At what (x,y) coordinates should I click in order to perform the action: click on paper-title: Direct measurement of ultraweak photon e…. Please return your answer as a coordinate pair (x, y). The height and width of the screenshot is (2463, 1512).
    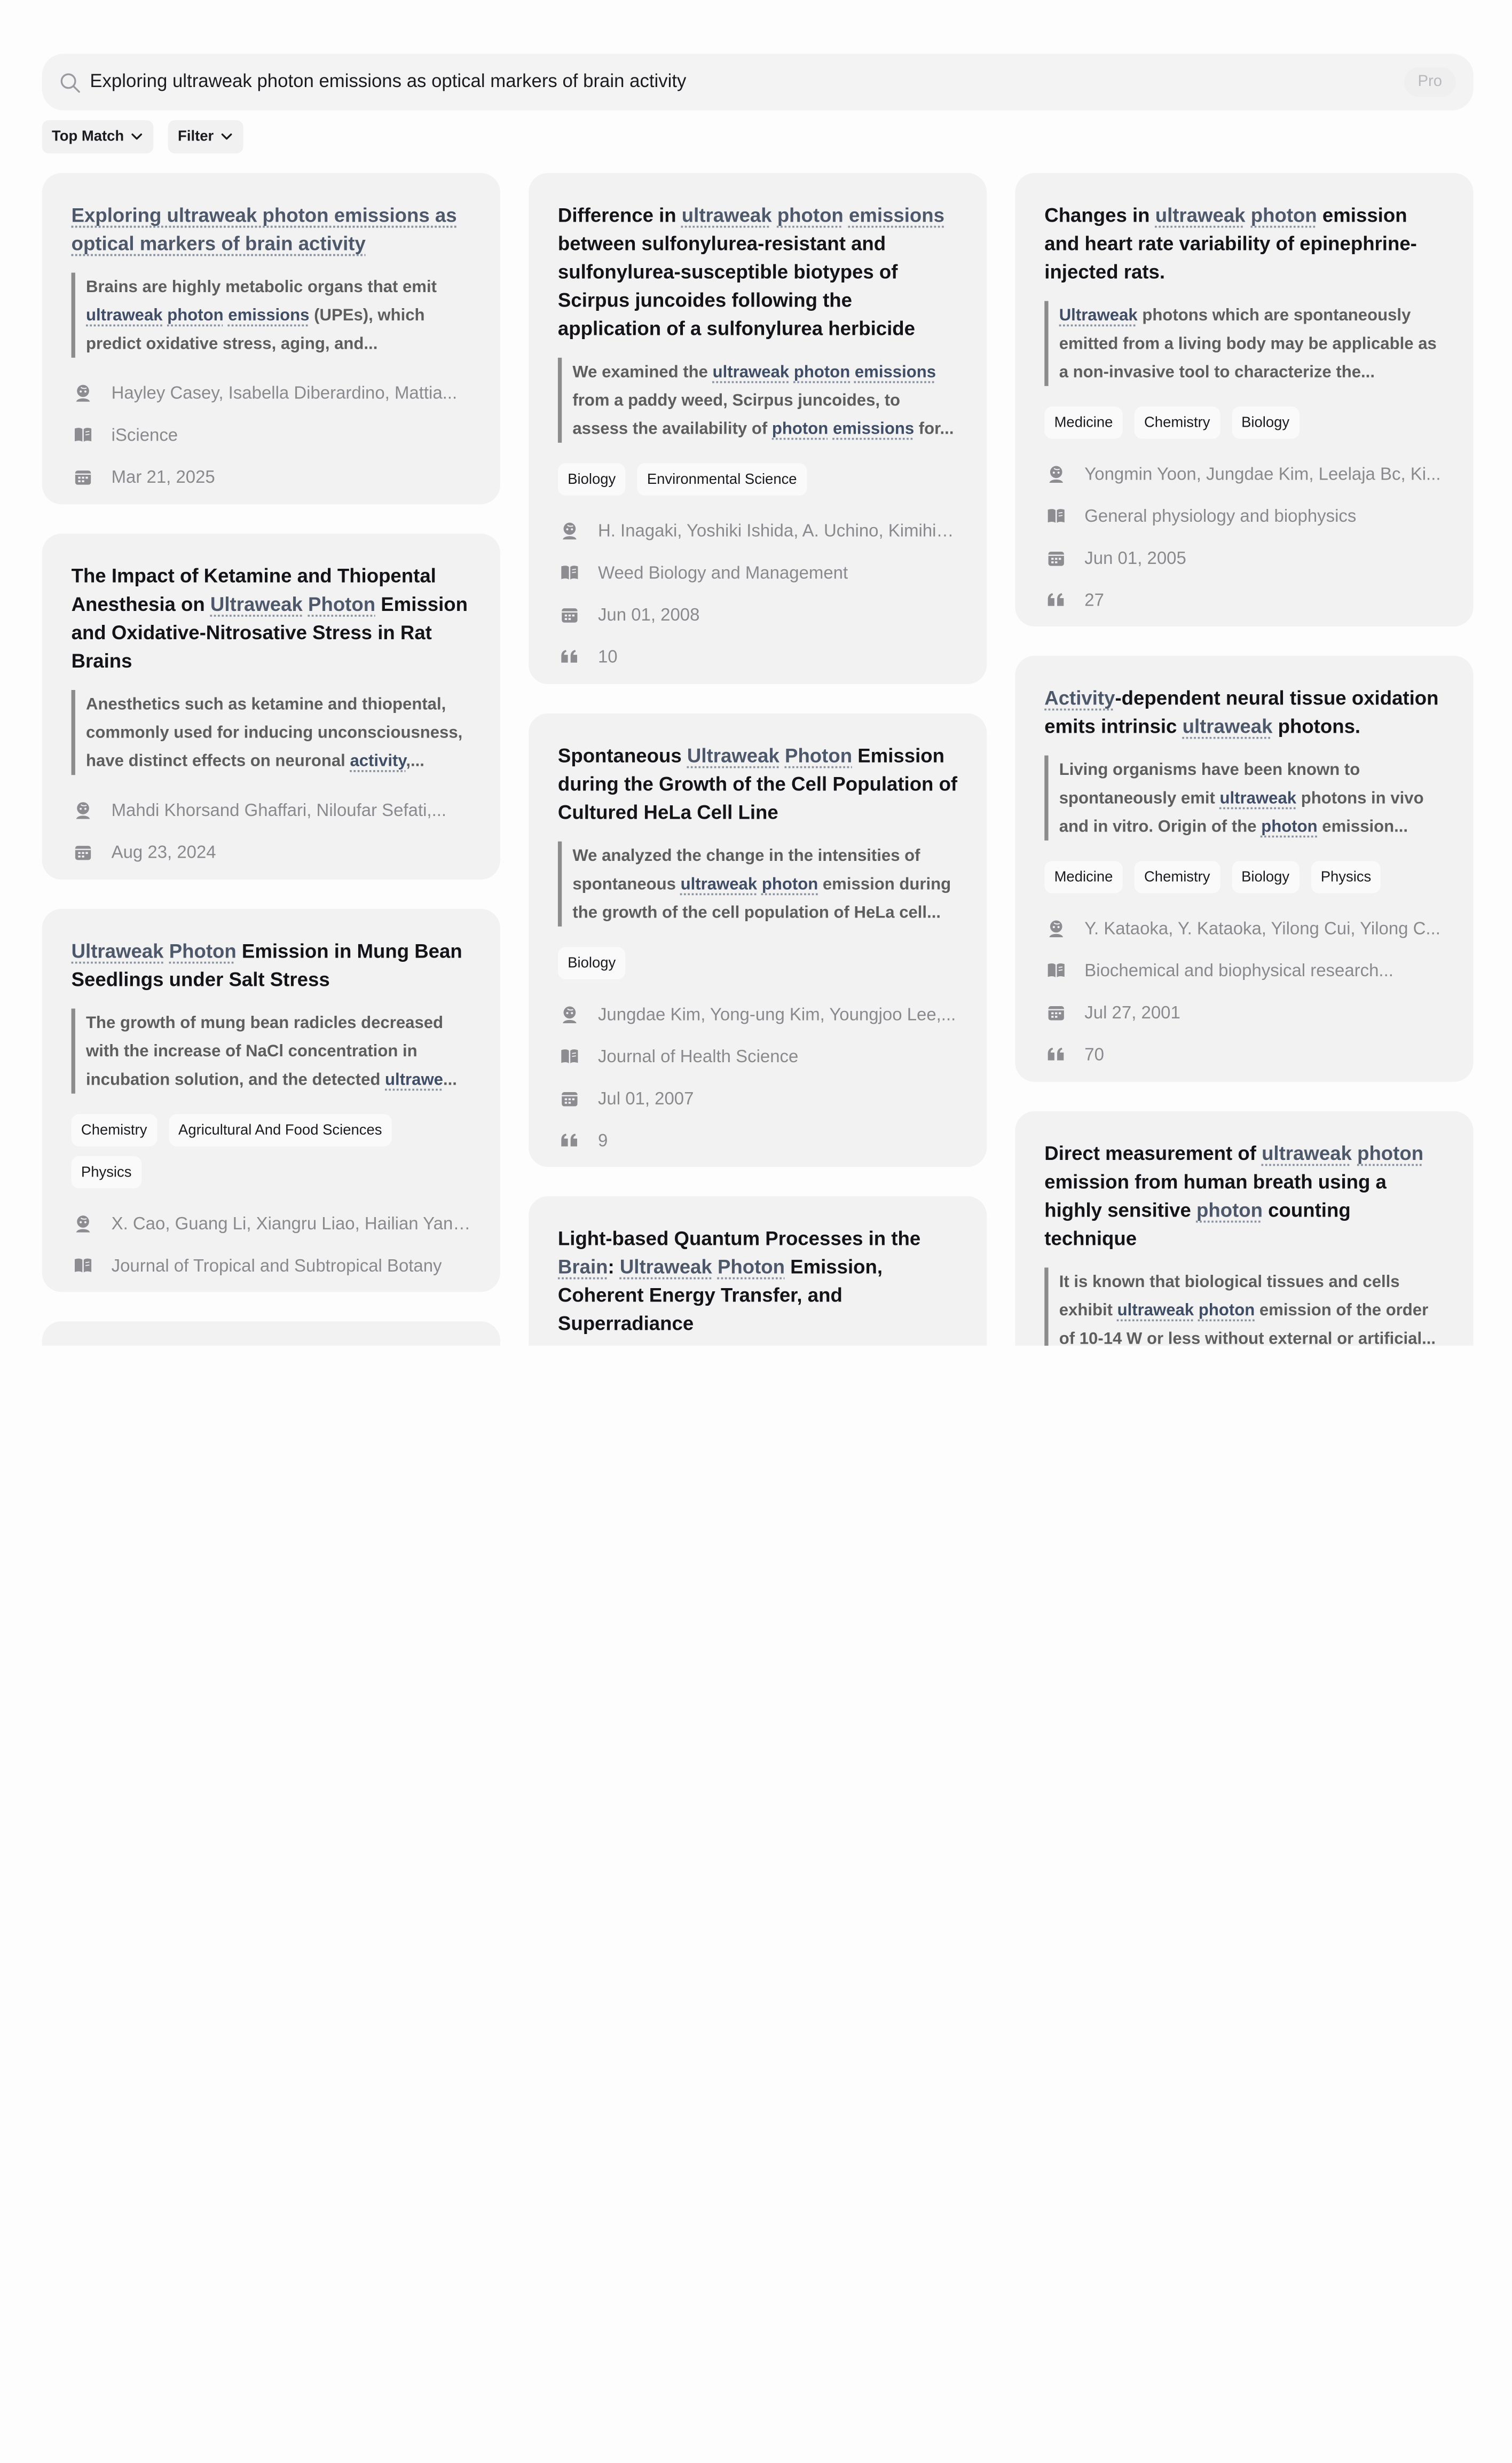
    Looking at the image, I should click on (1244, 1197).